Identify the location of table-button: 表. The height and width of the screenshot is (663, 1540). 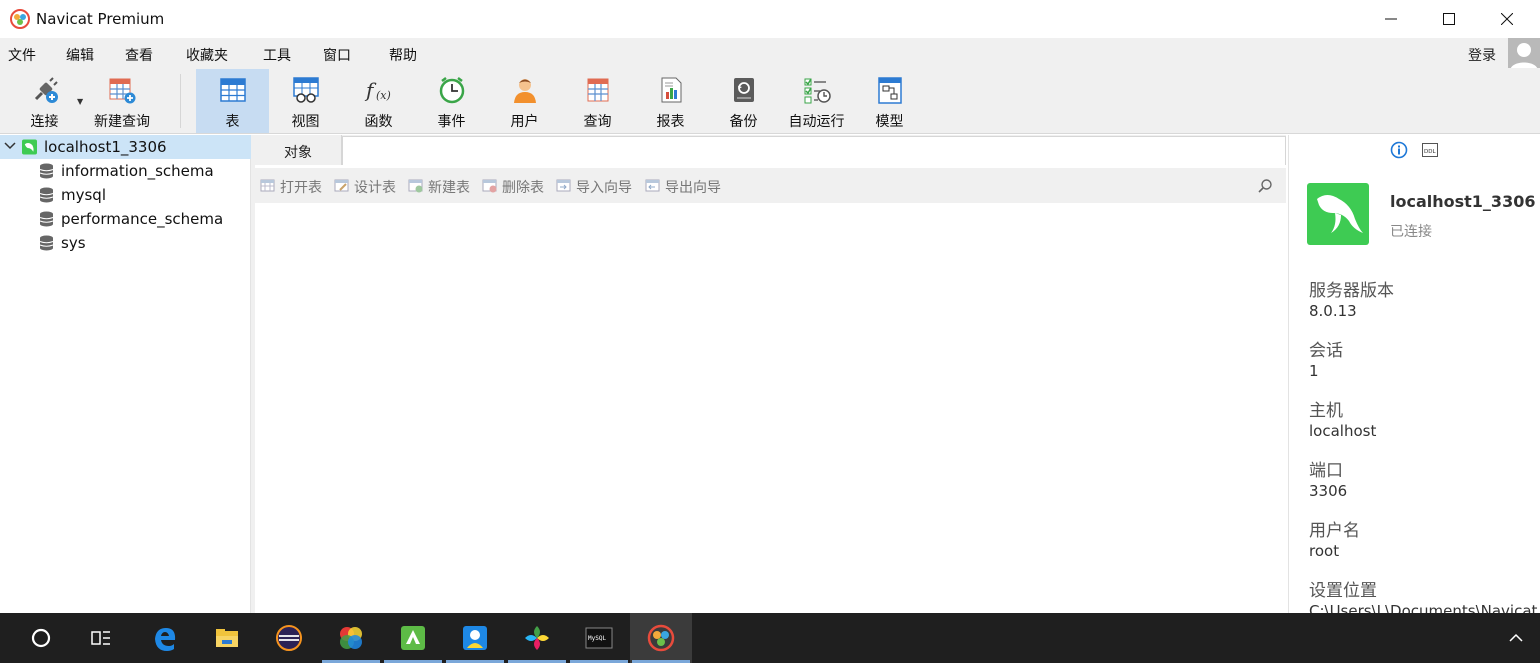
(232, 101).